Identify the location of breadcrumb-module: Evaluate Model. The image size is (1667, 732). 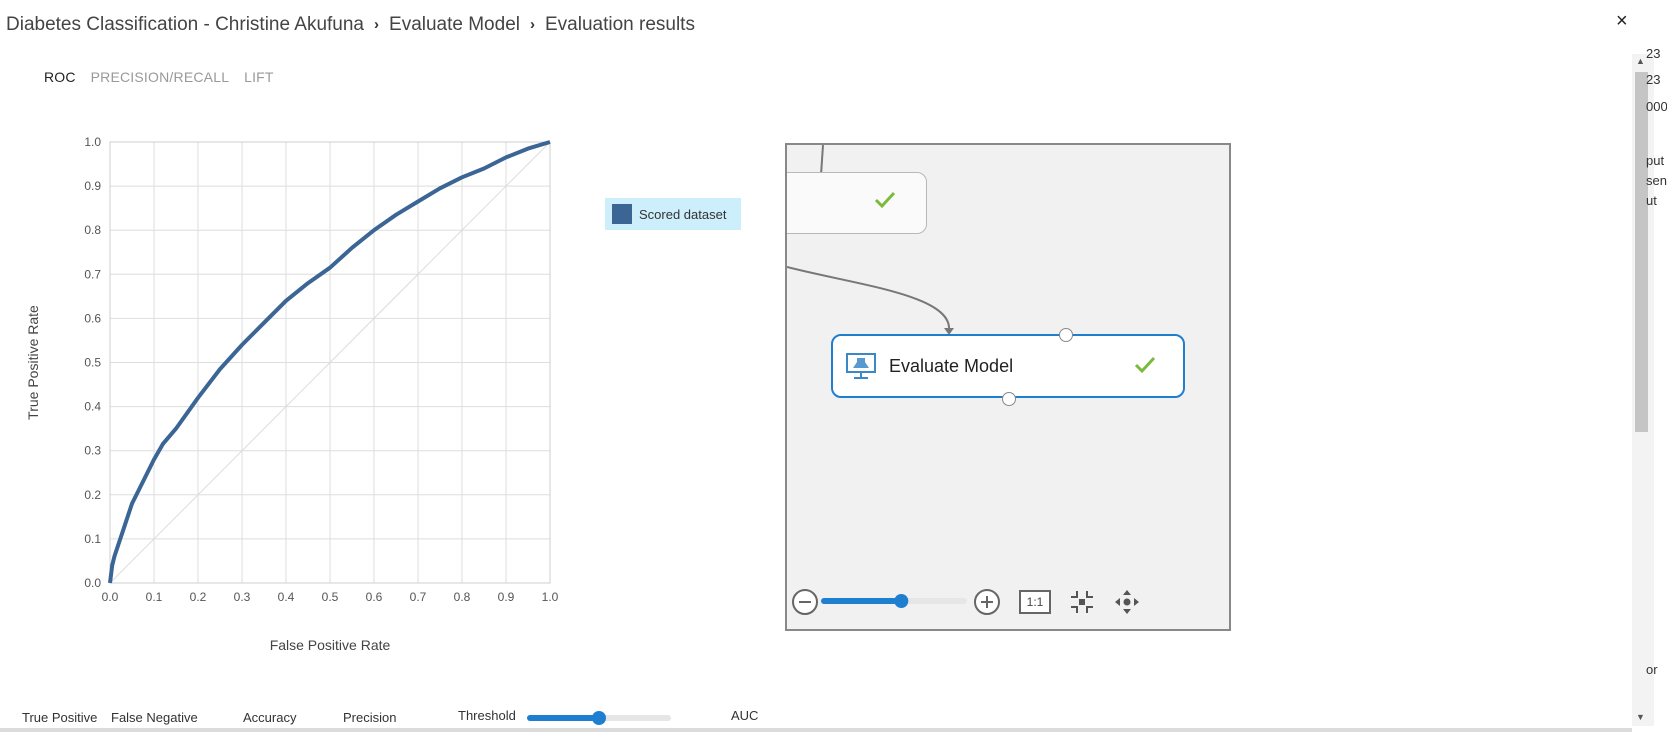
(454, 24).